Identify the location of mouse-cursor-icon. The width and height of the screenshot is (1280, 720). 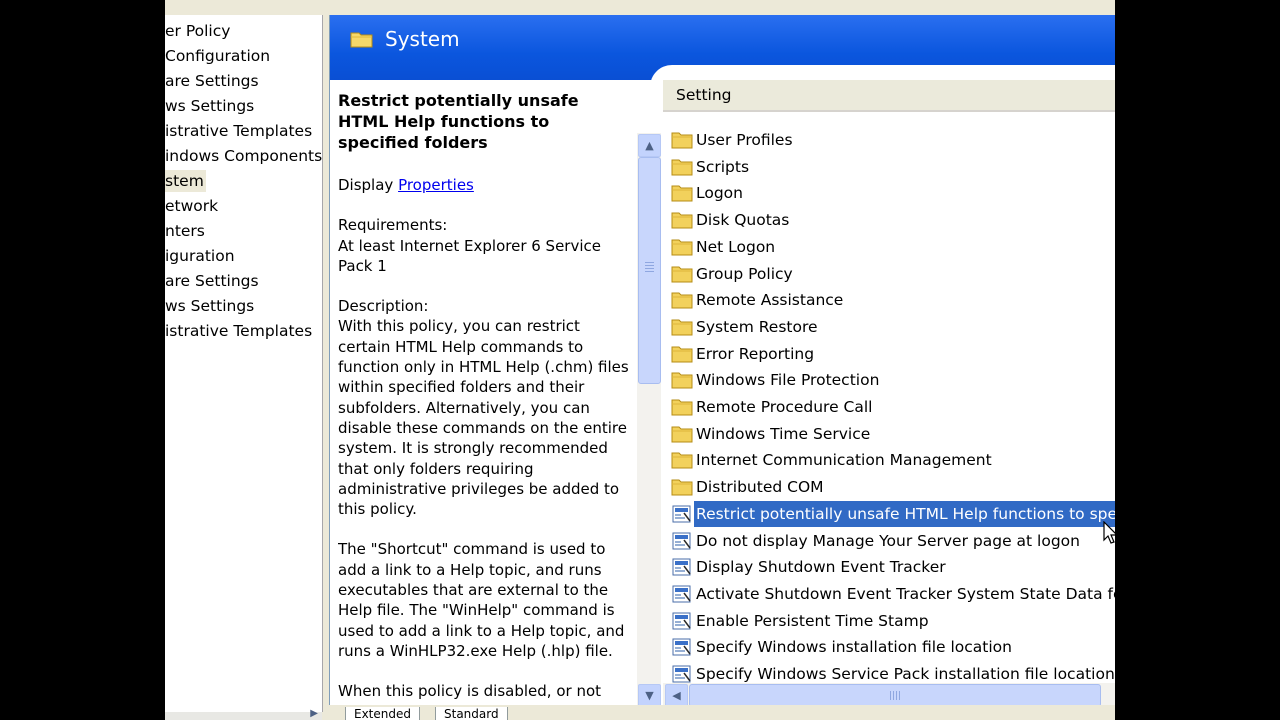
(1109, 532).